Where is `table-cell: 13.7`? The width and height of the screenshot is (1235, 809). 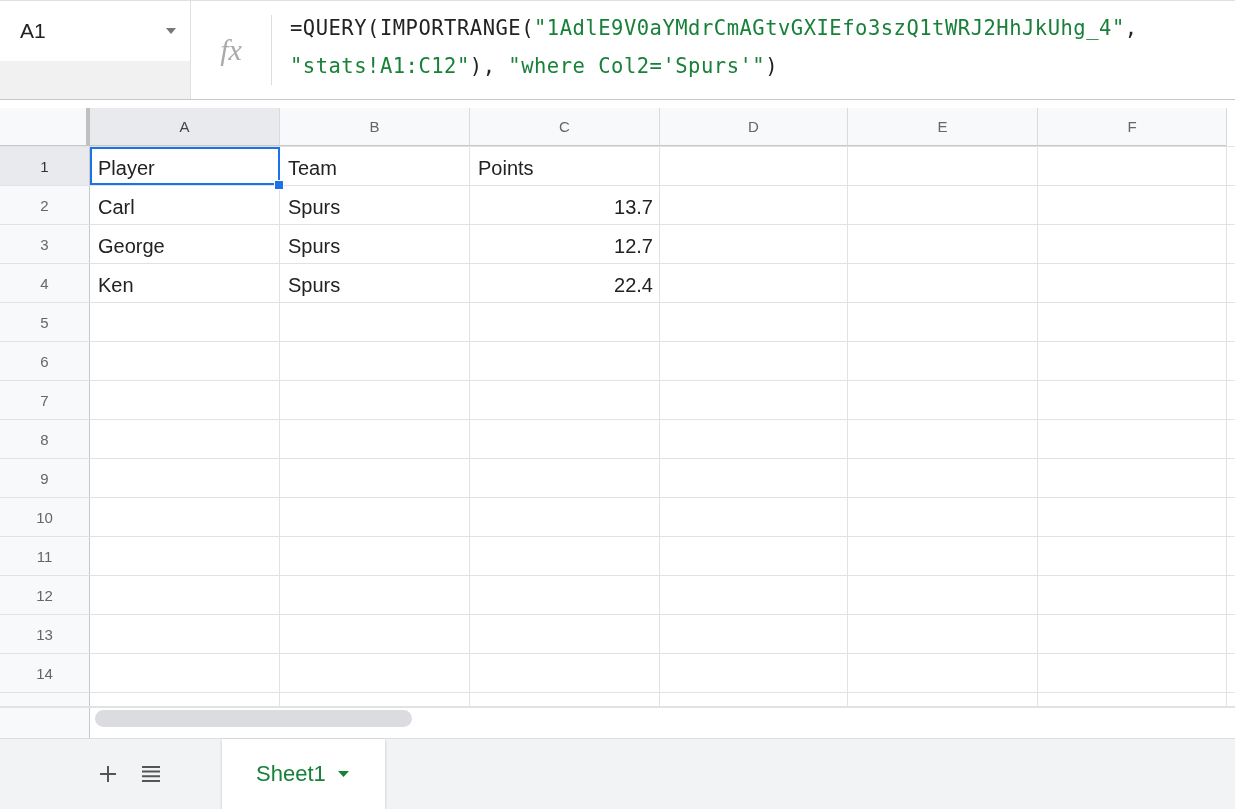 table-cell: 13.7 is located at coordinates (565, 205).